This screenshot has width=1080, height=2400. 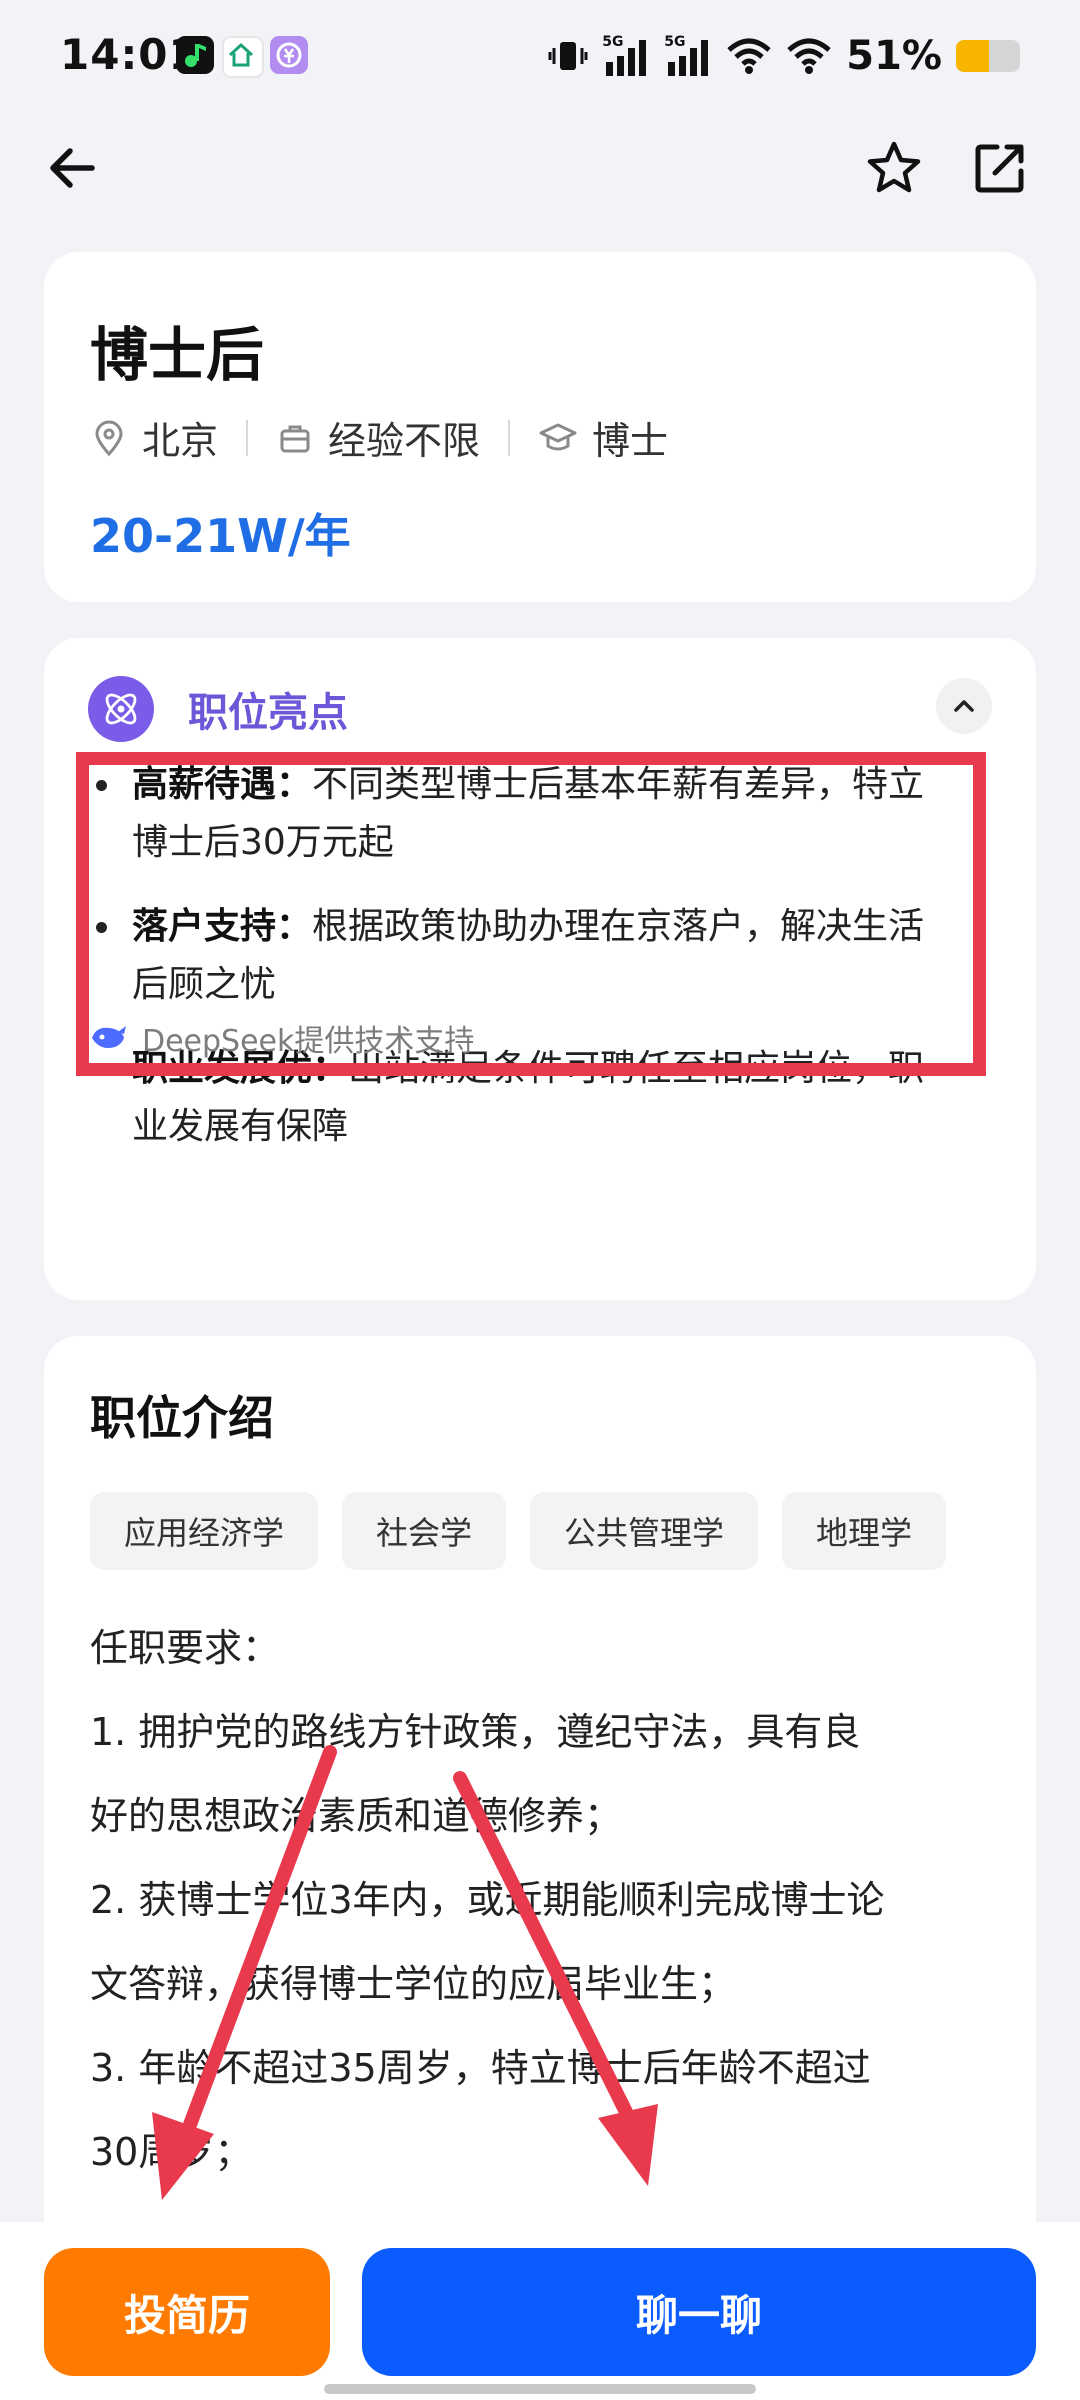 What do you see at coordinates (404, 441) in the screenshot?
I see `experience-text: 经验不限` at bounding box center [404, 441].